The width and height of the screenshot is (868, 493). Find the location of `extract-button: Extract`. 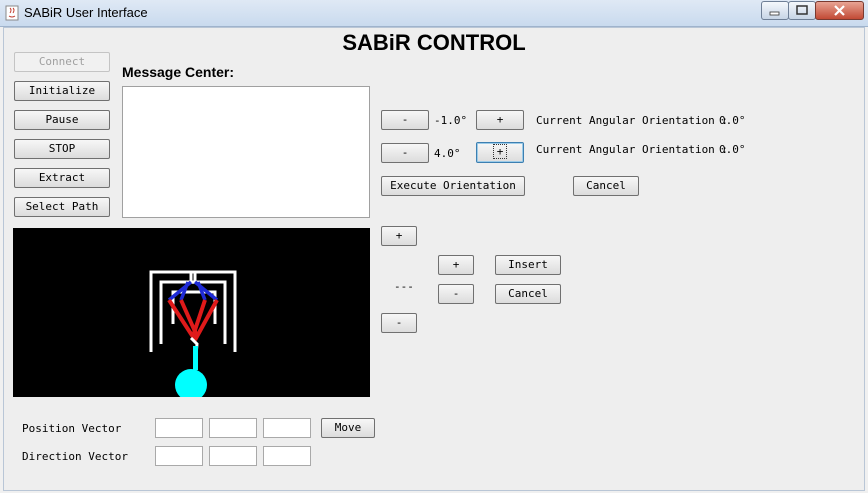

extract-button: Extract is located at coordinates (62, 178).